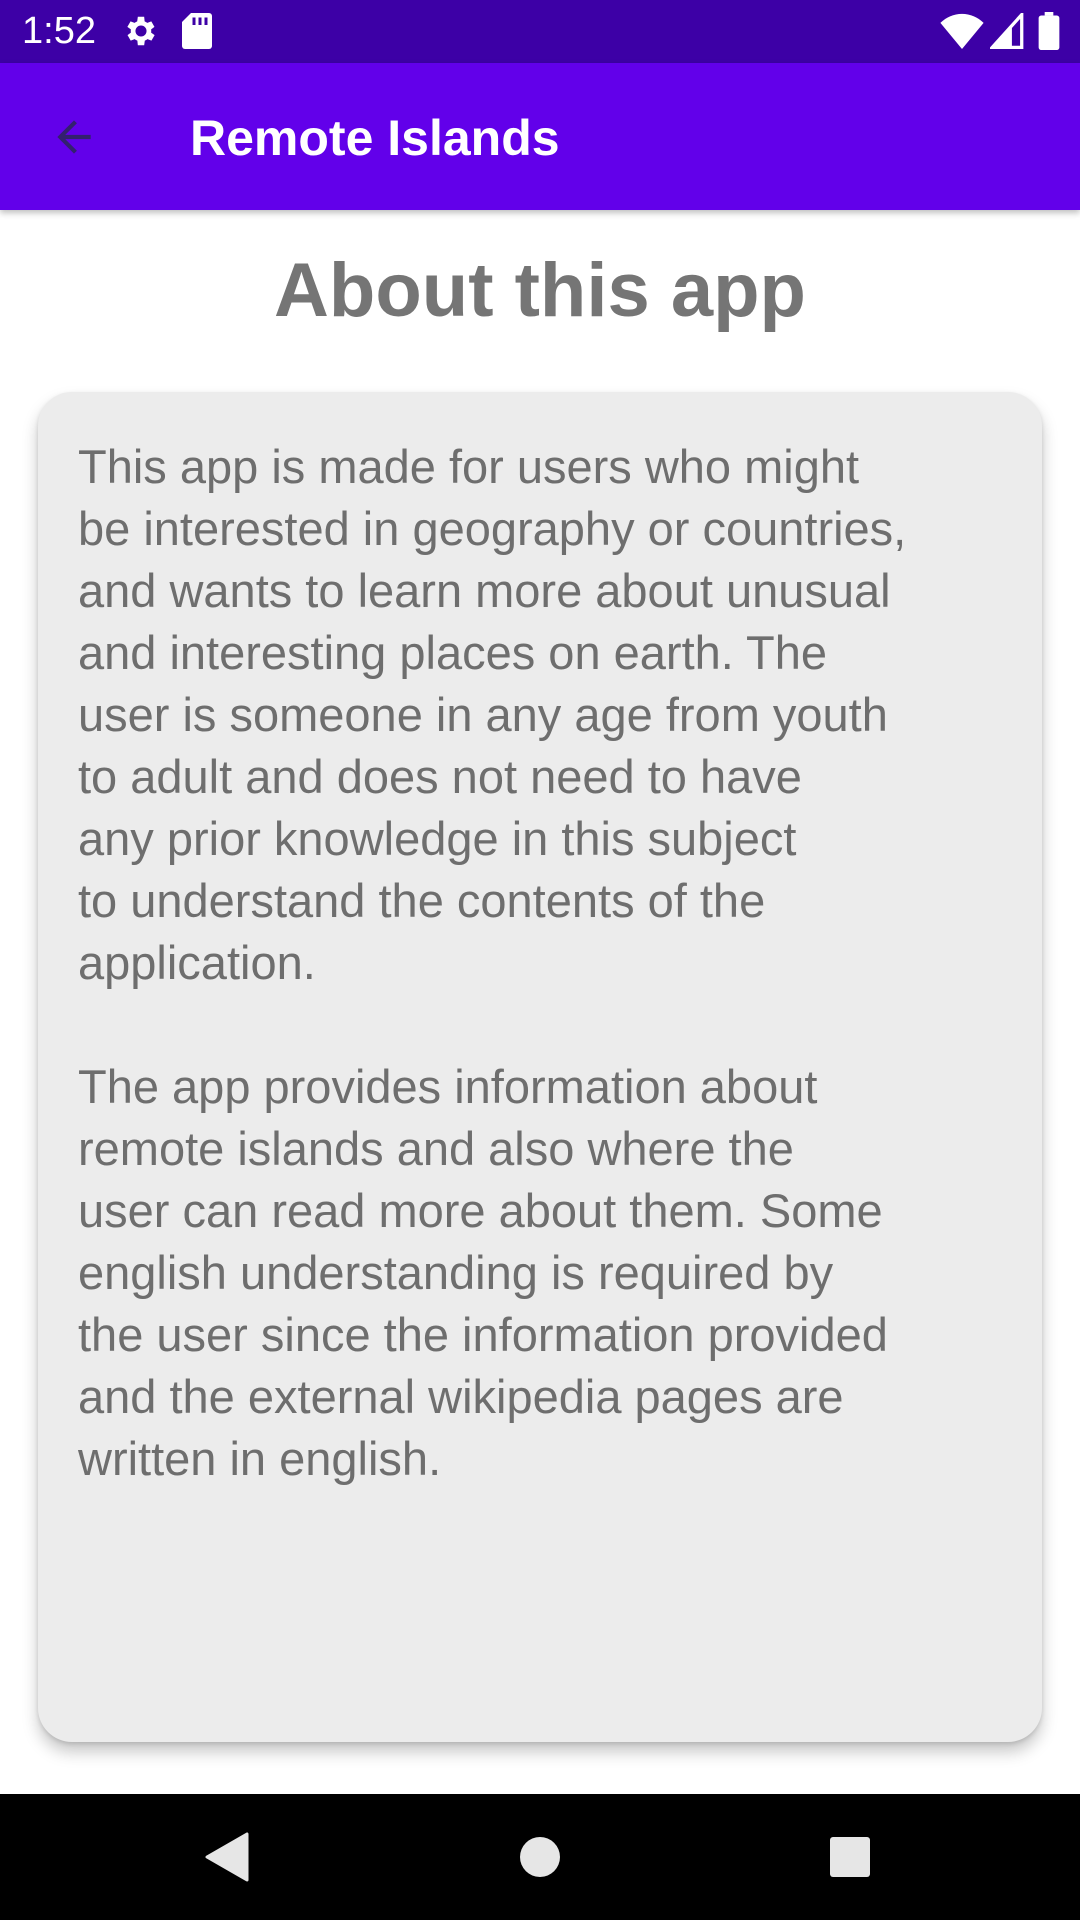  I want to click on system-nav-bar, so click(540, 1857).